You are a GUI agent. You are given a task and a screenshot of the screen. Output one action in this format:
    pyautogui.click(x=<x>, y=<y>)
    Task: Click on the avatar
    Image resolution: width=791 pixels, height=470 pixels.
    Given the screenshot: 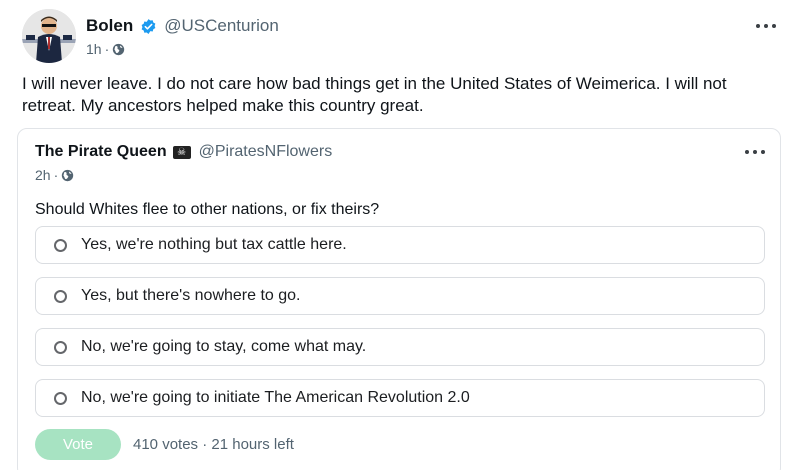 What is the action you would take?
    pyautogui.click(x=49, y=36)
    